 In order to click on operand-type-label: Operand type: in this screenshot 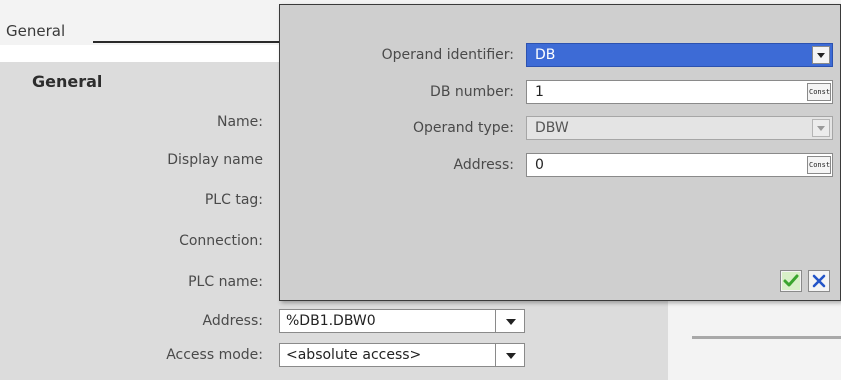, I will do `click(463, 128)`.